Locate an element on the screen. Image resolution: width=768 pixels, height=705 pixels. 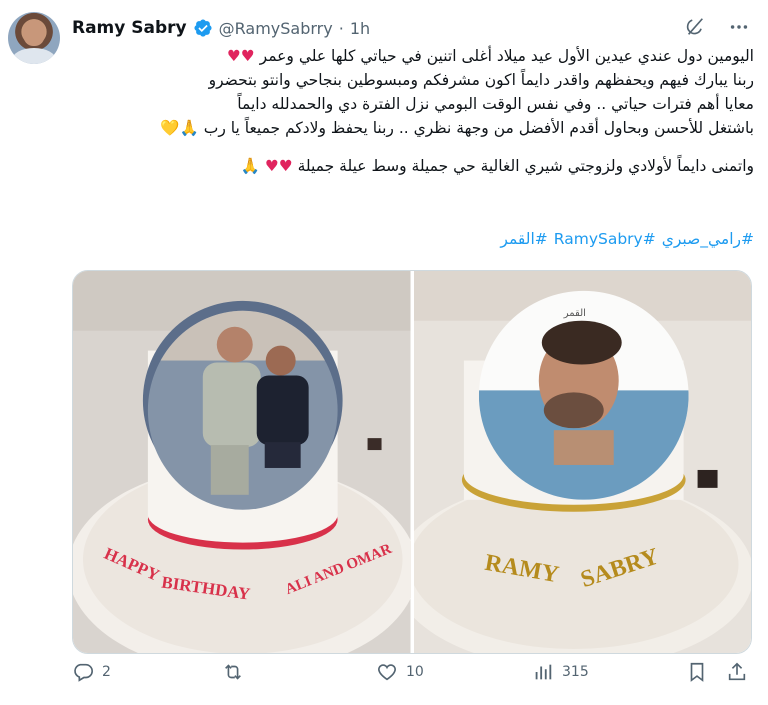
bookmark-button is located at coordinates (697, 672).